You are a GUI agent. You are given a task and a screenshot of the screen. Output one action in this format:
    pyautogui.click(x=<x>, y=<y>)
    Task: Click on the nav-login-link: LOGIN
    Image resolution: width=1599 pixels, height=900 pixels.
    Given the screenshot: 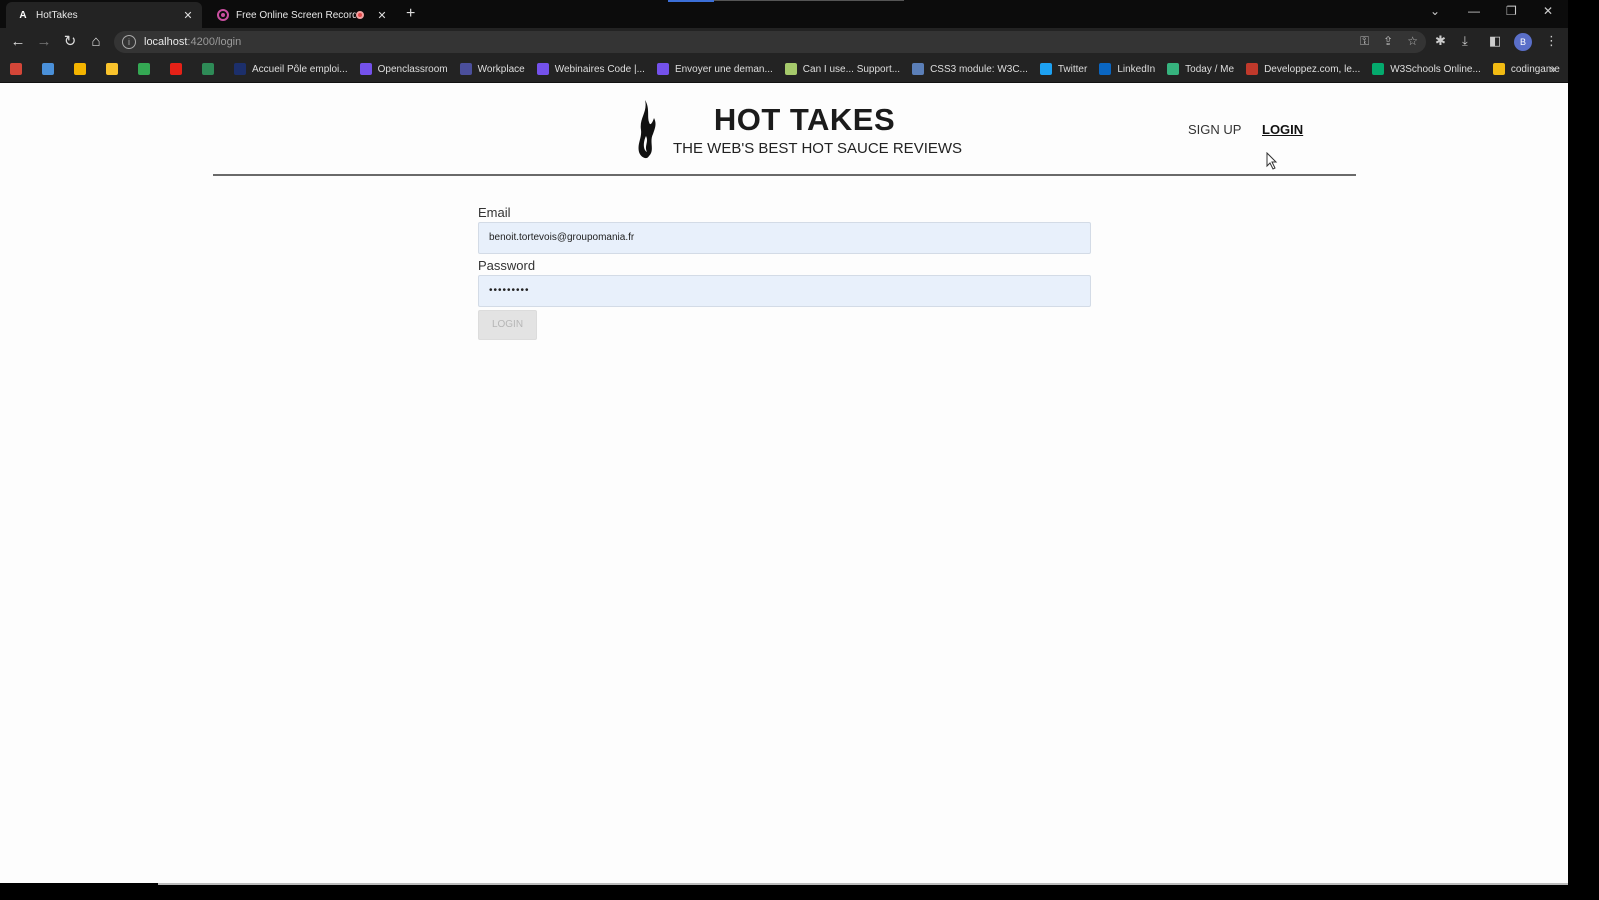 What is the action you would take?
    pyautogui.click(x=1282, y=129)
    